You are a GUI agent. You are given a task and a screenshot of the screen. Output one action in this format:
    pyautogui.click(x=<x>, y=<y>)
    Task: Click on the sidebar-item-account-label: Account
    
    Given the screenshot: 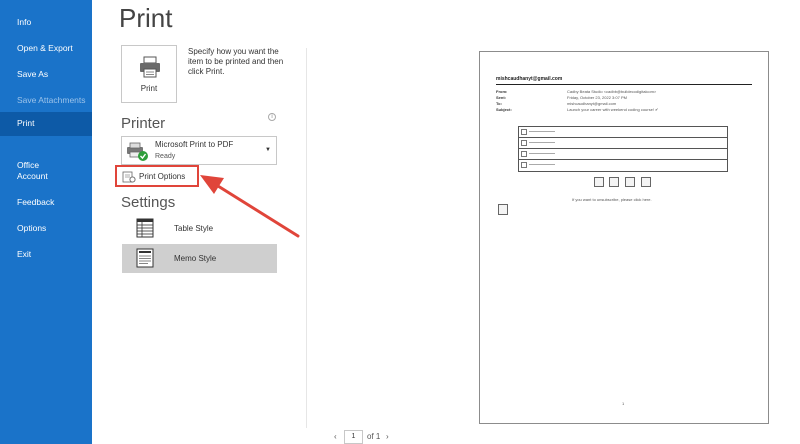 What is the action you would take?
    pyautogui.click(x=32, y=176)
    